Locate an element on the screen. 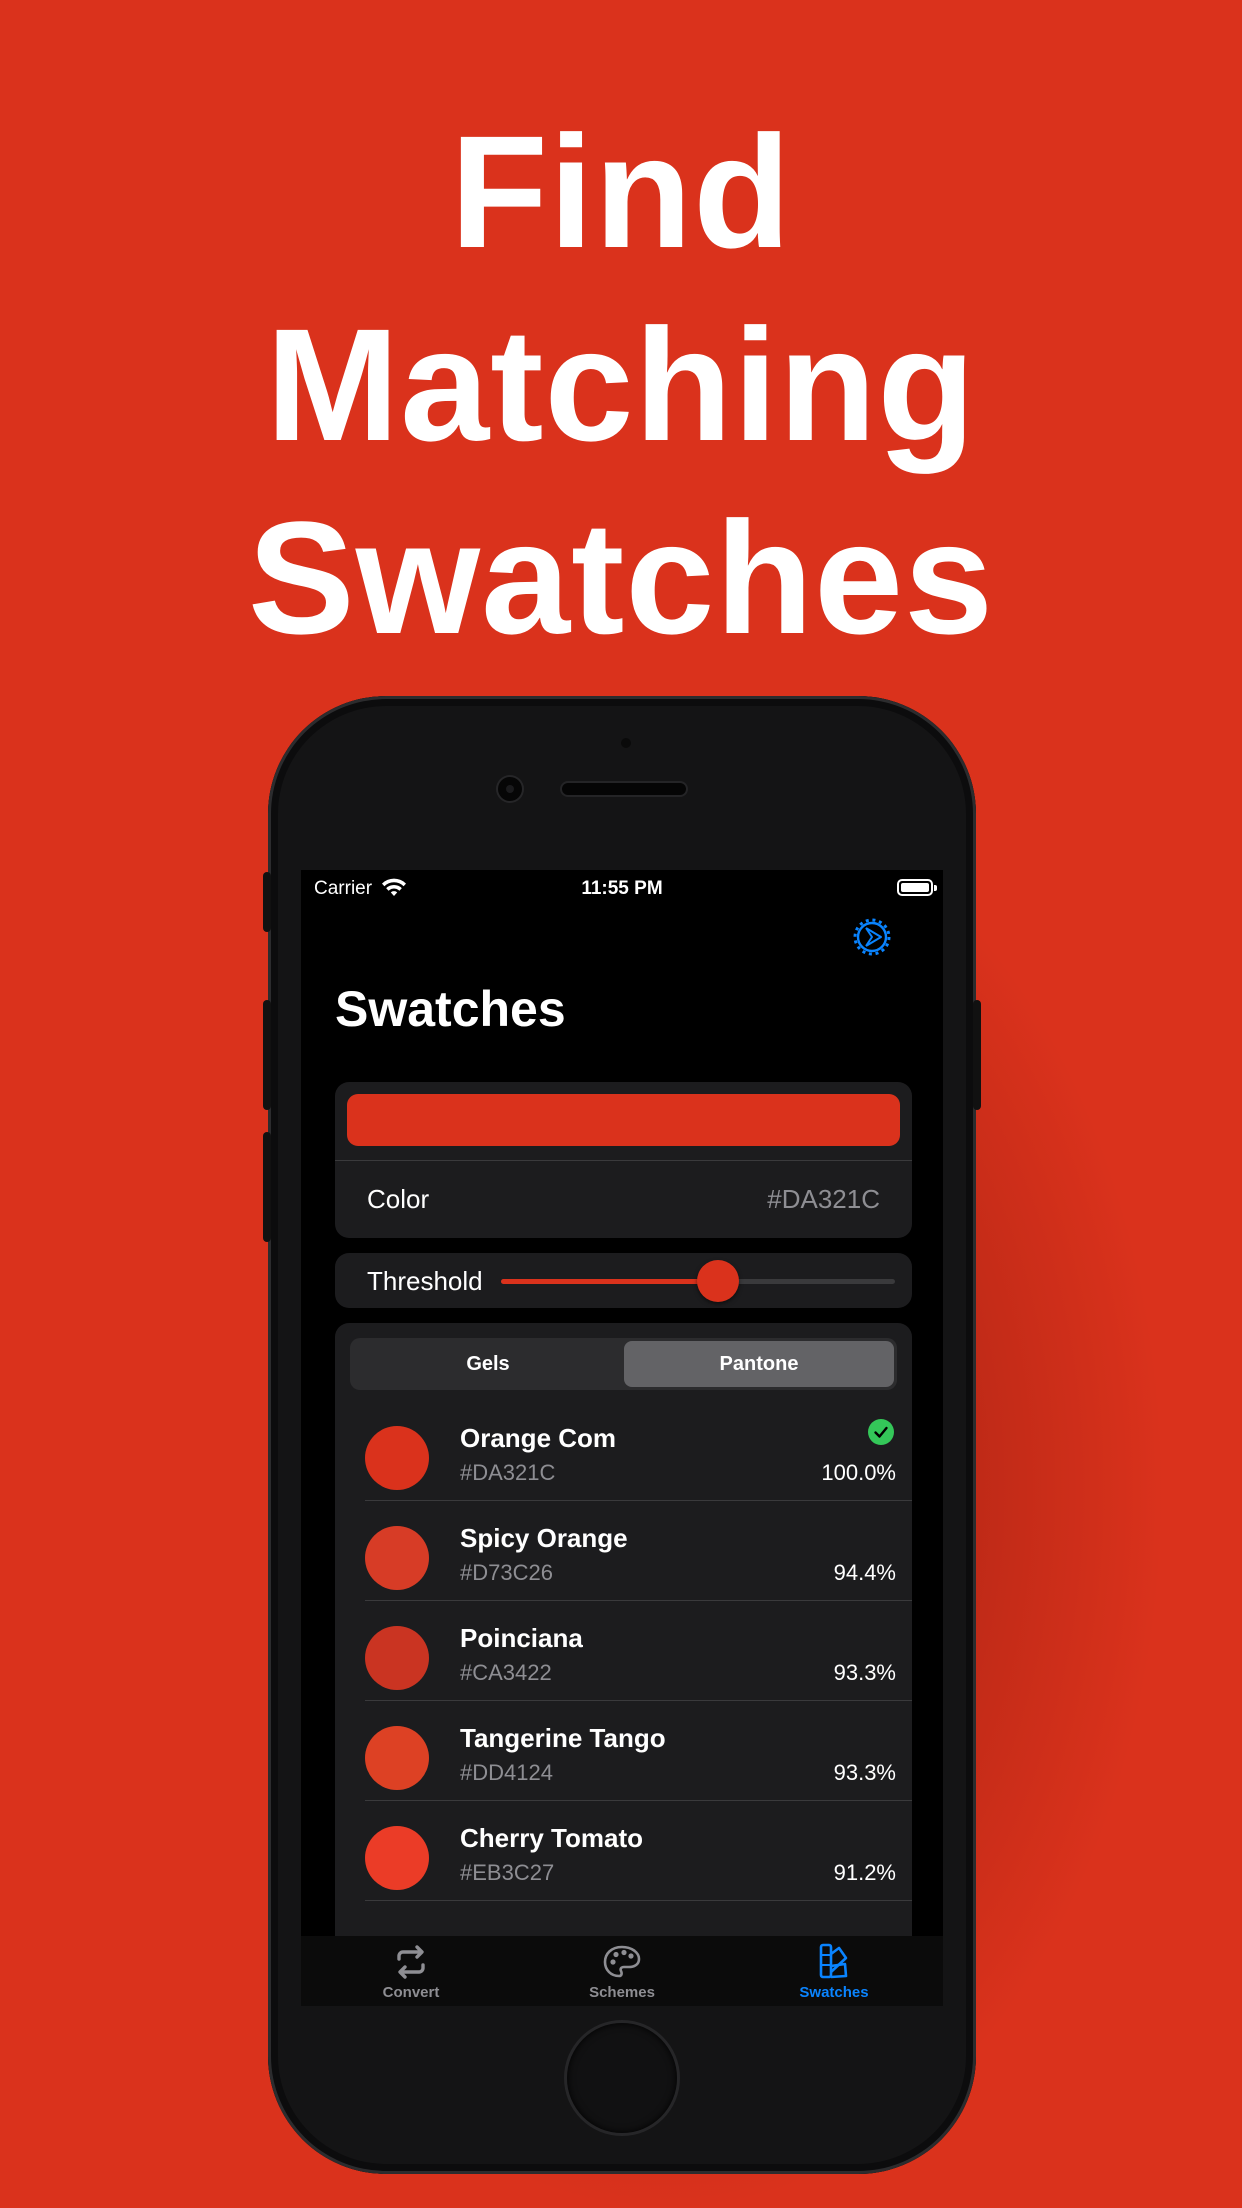 The image size is (1242, 2208). swatch-row: Cherry Tomato #EB3C27 91.2% is located at coordinates (623, 1851).